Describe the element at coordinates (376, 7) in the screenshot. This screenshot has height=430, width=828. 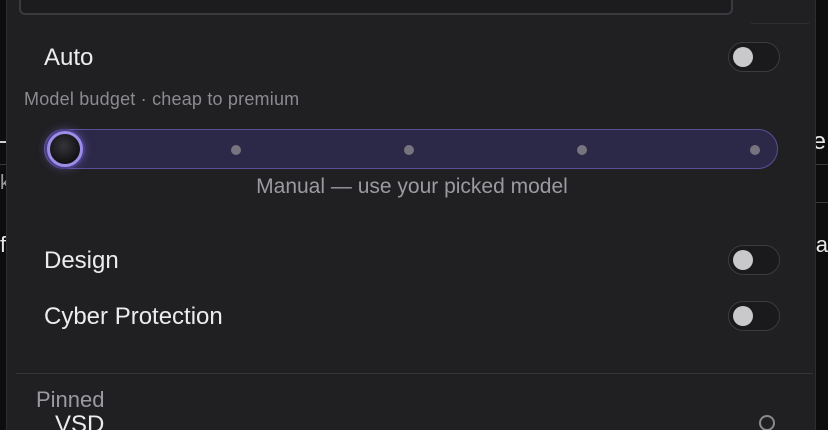
I see `search-input` at that location.